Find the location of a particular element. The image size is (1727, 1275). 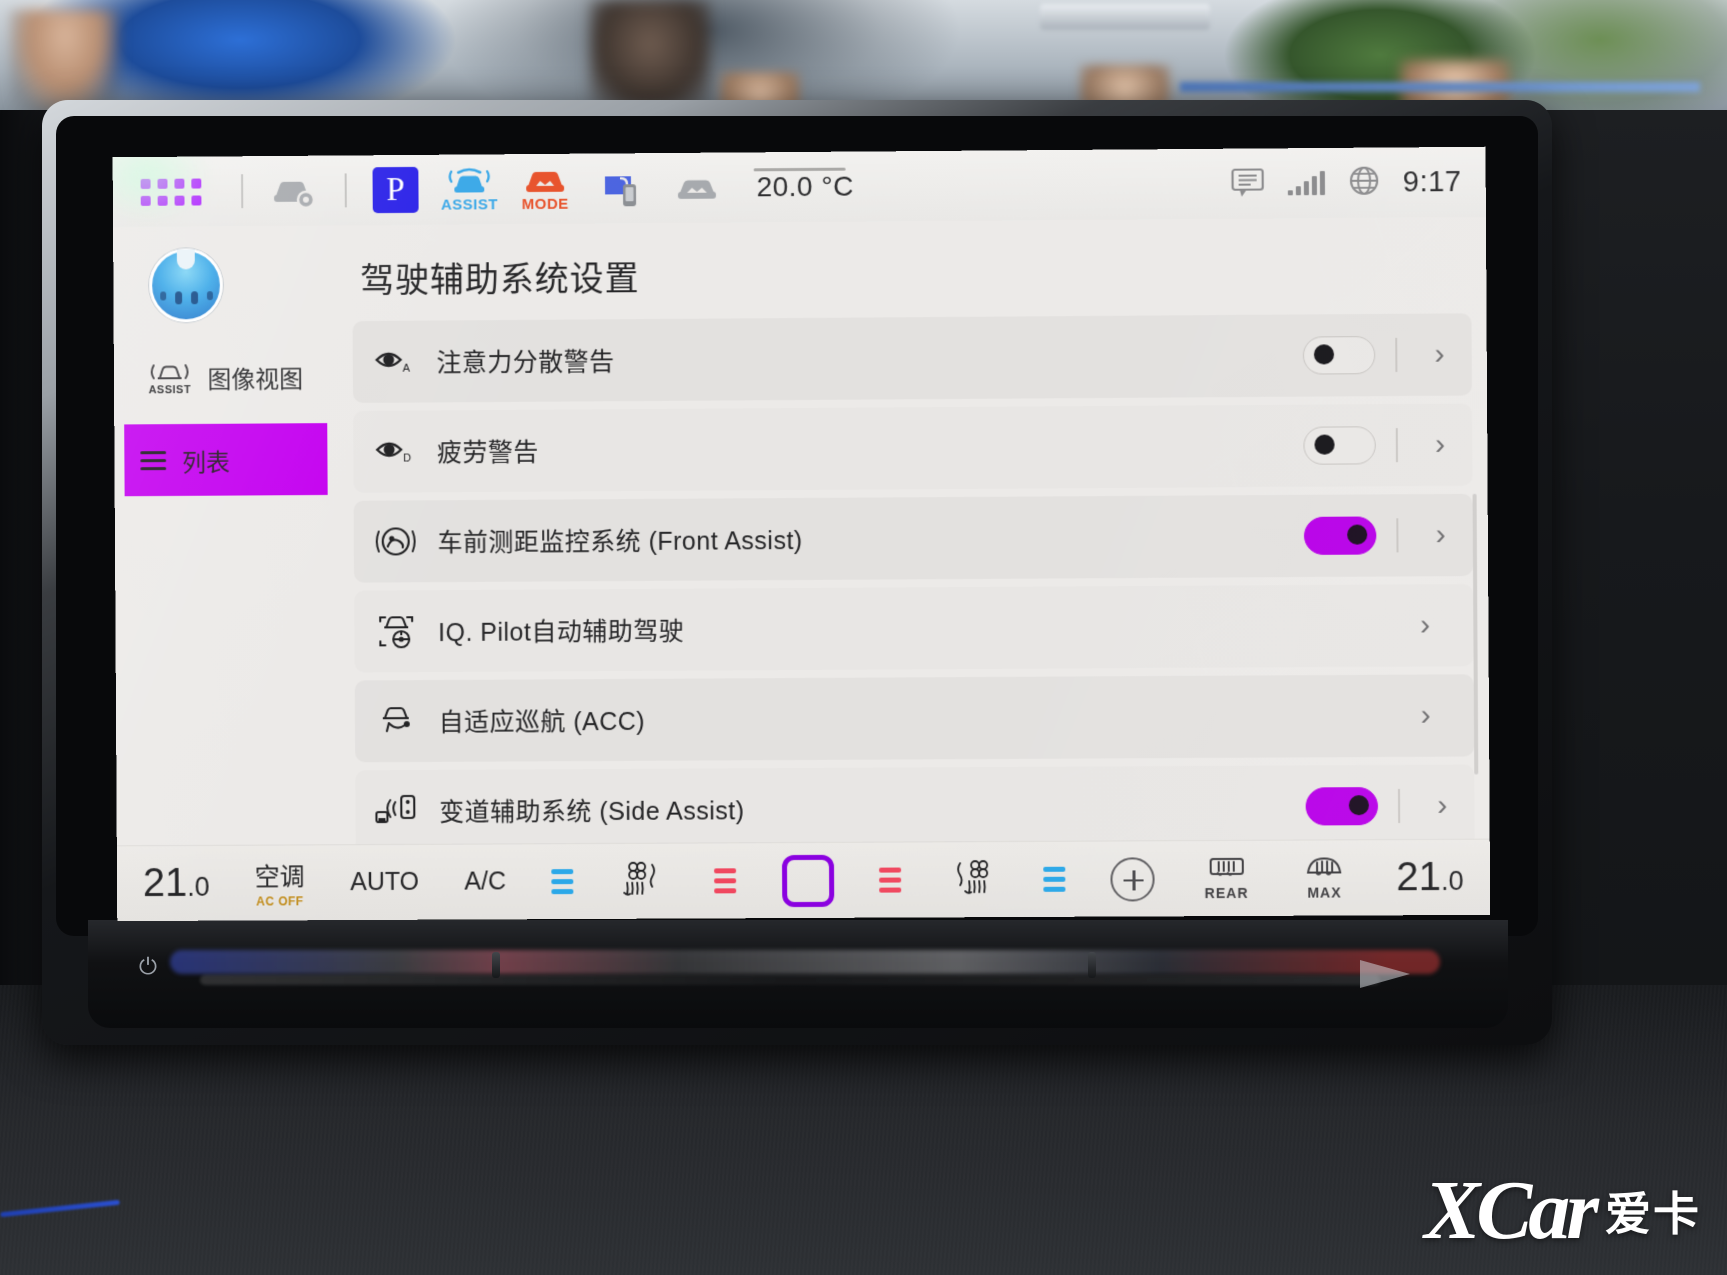

watermark: XCar 爱卡 is located at coordinates (1562, 1211).